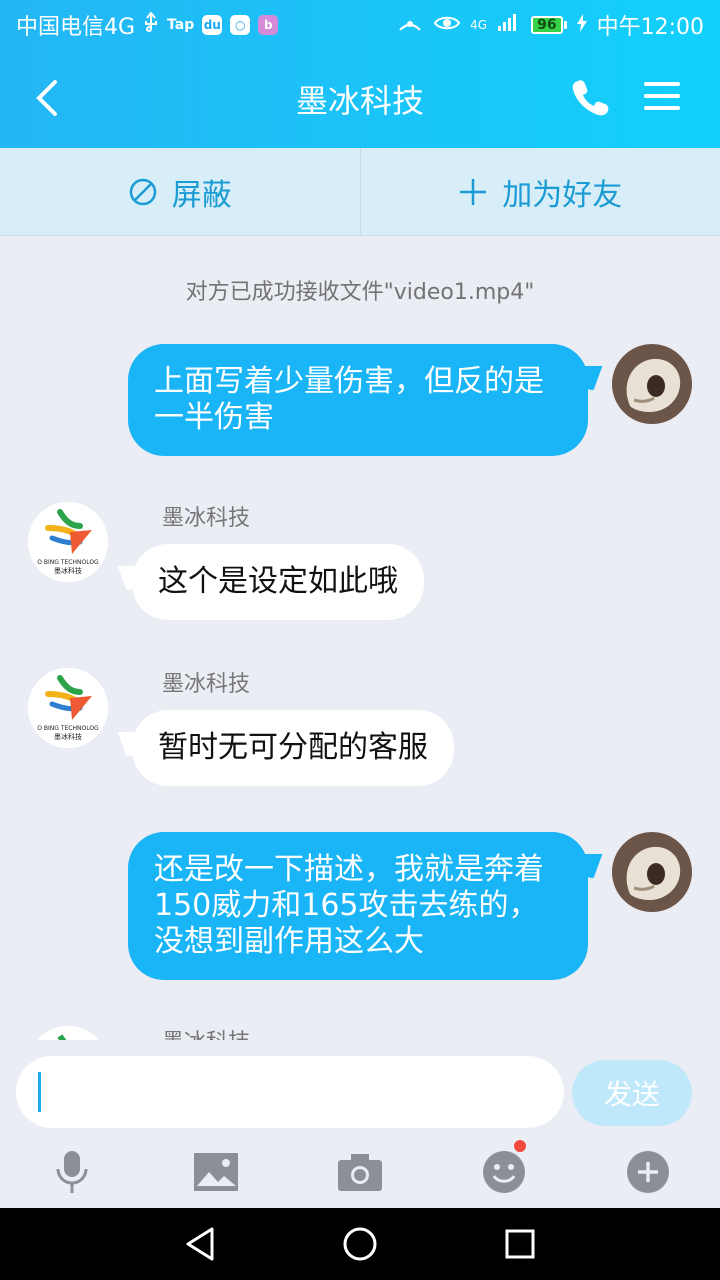  What do you see at coordinates (181, 25) in the screenshot?
I see `tap-app-label: Tap` at bounding box center [181, 25].